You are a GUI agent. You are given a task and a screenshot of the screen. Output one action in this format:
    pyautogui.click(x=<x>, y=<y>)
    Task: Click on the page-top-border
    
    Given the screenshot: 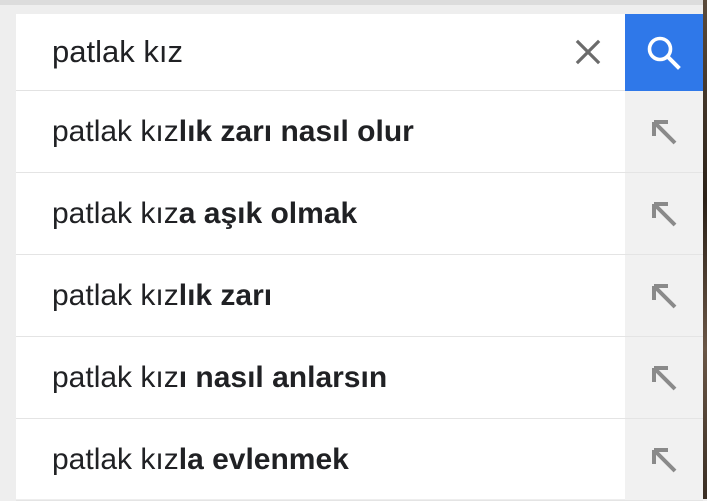 What is the action you would take?
    pyautogui.click(x=353, y=2)
    